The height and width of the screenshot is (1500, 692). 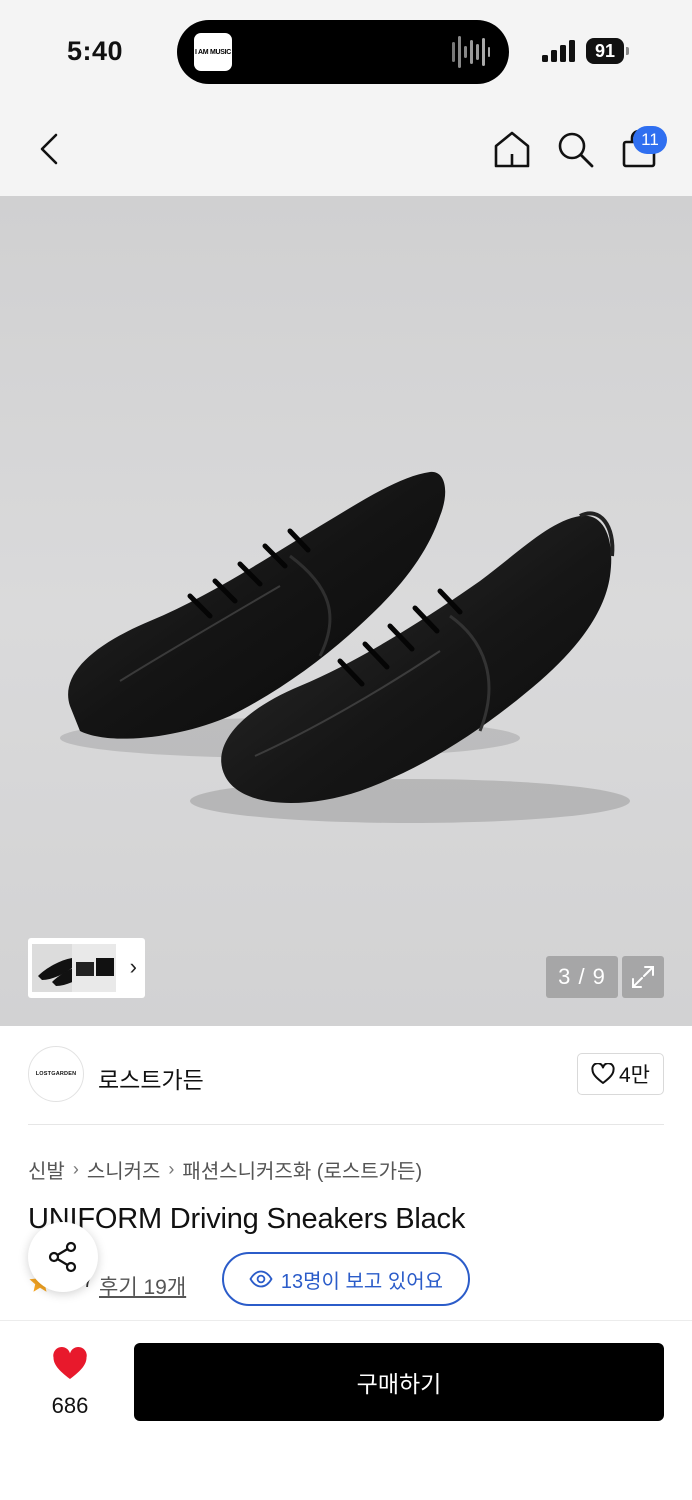 I want to click on brand-like-button: 4만, so click(x=620, y=1074).